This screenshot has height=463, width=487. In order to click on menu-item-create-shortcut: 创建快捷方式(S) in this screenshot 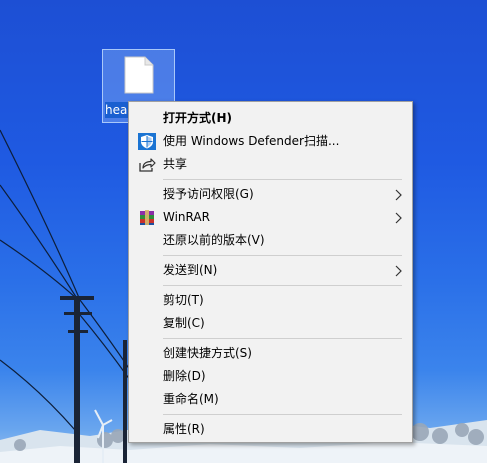, I will do `click(270, 353)`.